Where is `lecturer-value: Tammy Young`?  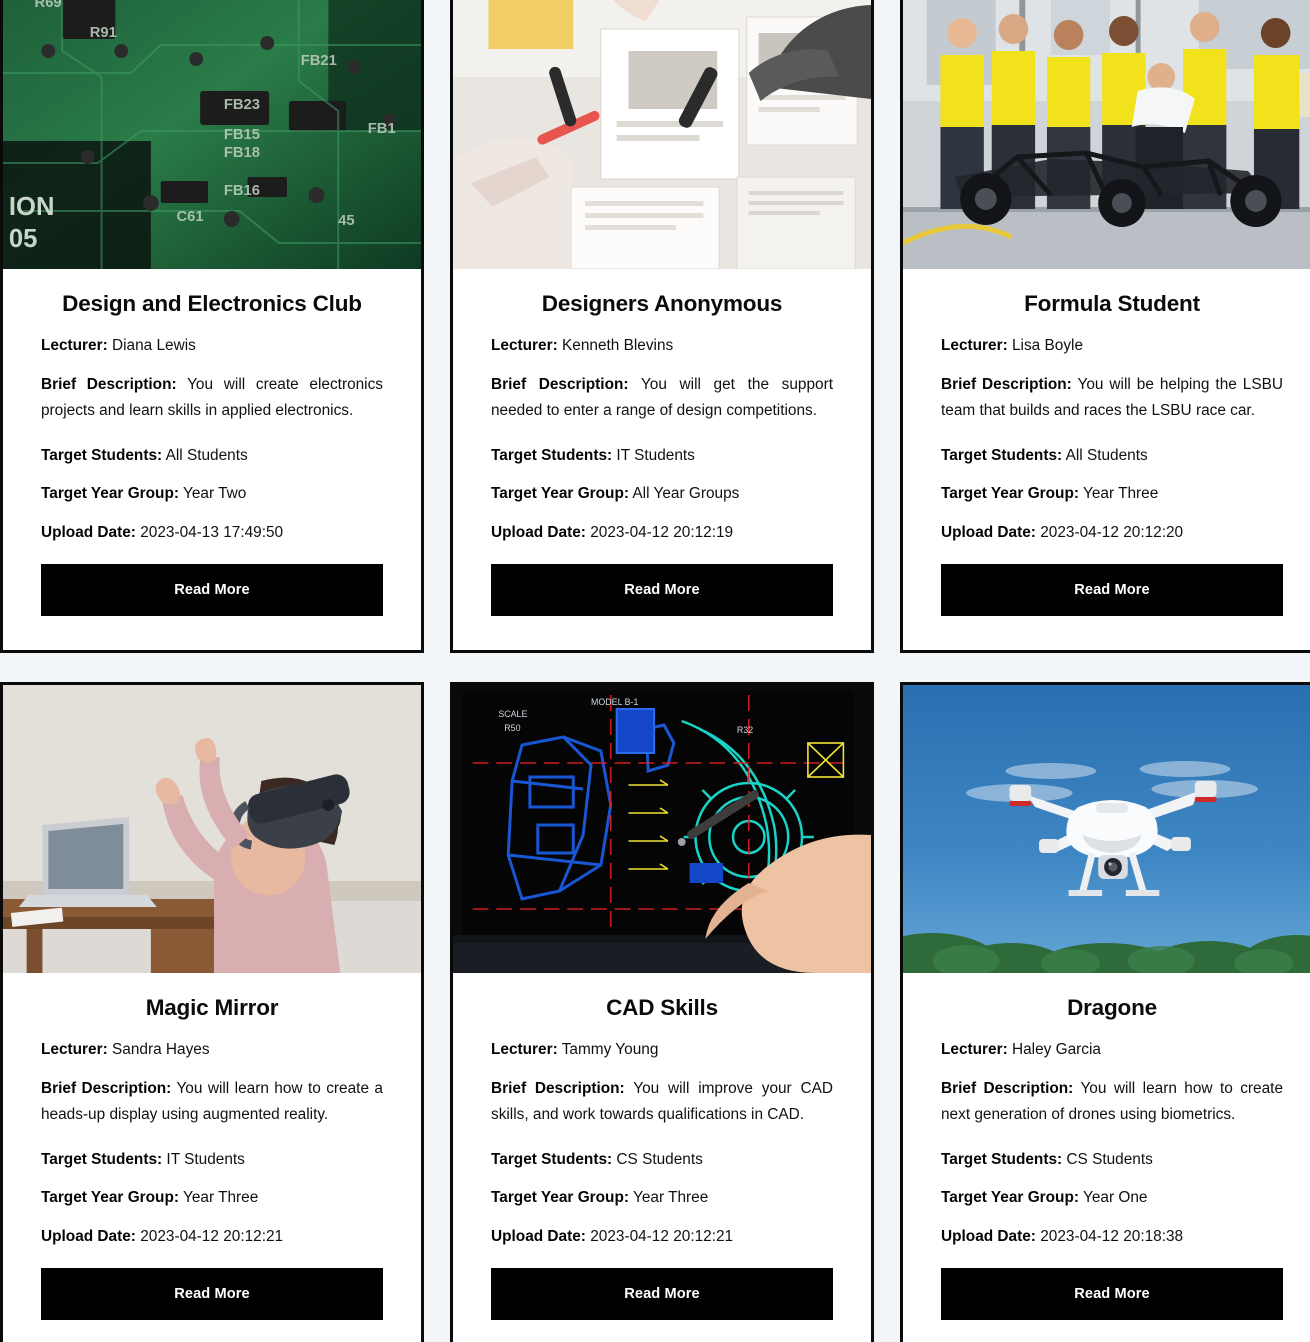
lecturer-value: Tammy Young is located at coordinates (610, 1050).